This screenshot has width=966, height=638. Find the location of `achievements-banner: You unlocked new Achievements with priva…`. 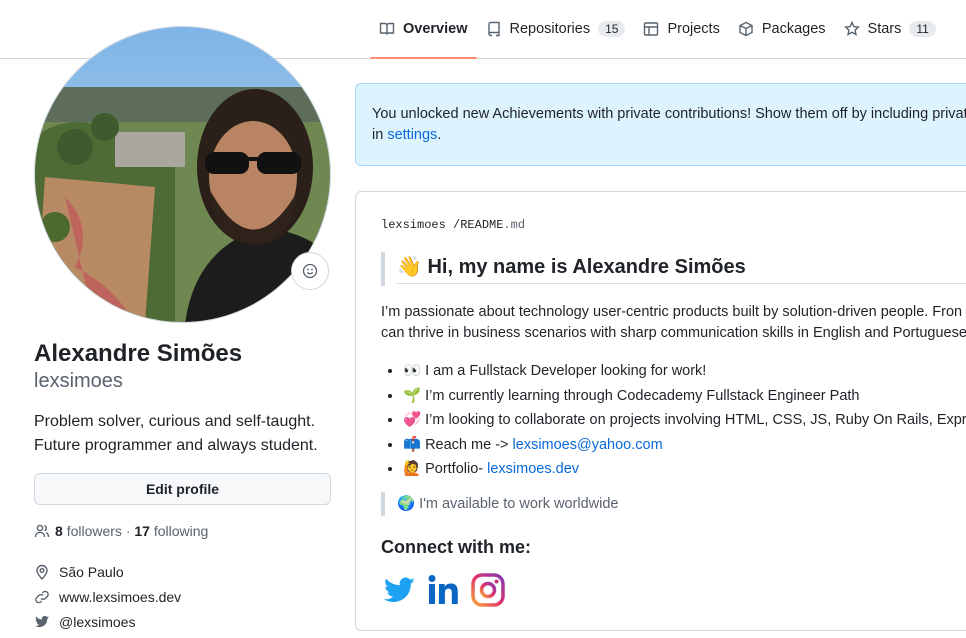

achievements-banner: You unlocked new Achievements with priva… is located at coordinates (660, 124).